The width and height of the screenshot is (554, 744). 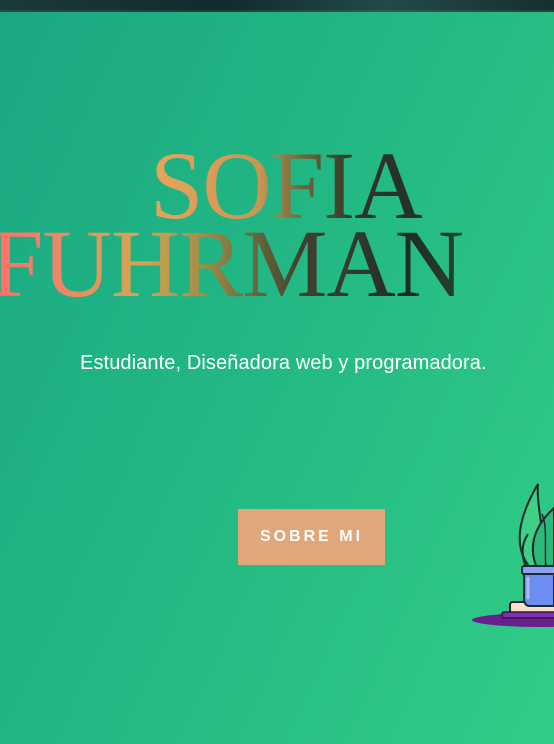 I want to click on plant-pot-icon, so click(x=513, y=554).